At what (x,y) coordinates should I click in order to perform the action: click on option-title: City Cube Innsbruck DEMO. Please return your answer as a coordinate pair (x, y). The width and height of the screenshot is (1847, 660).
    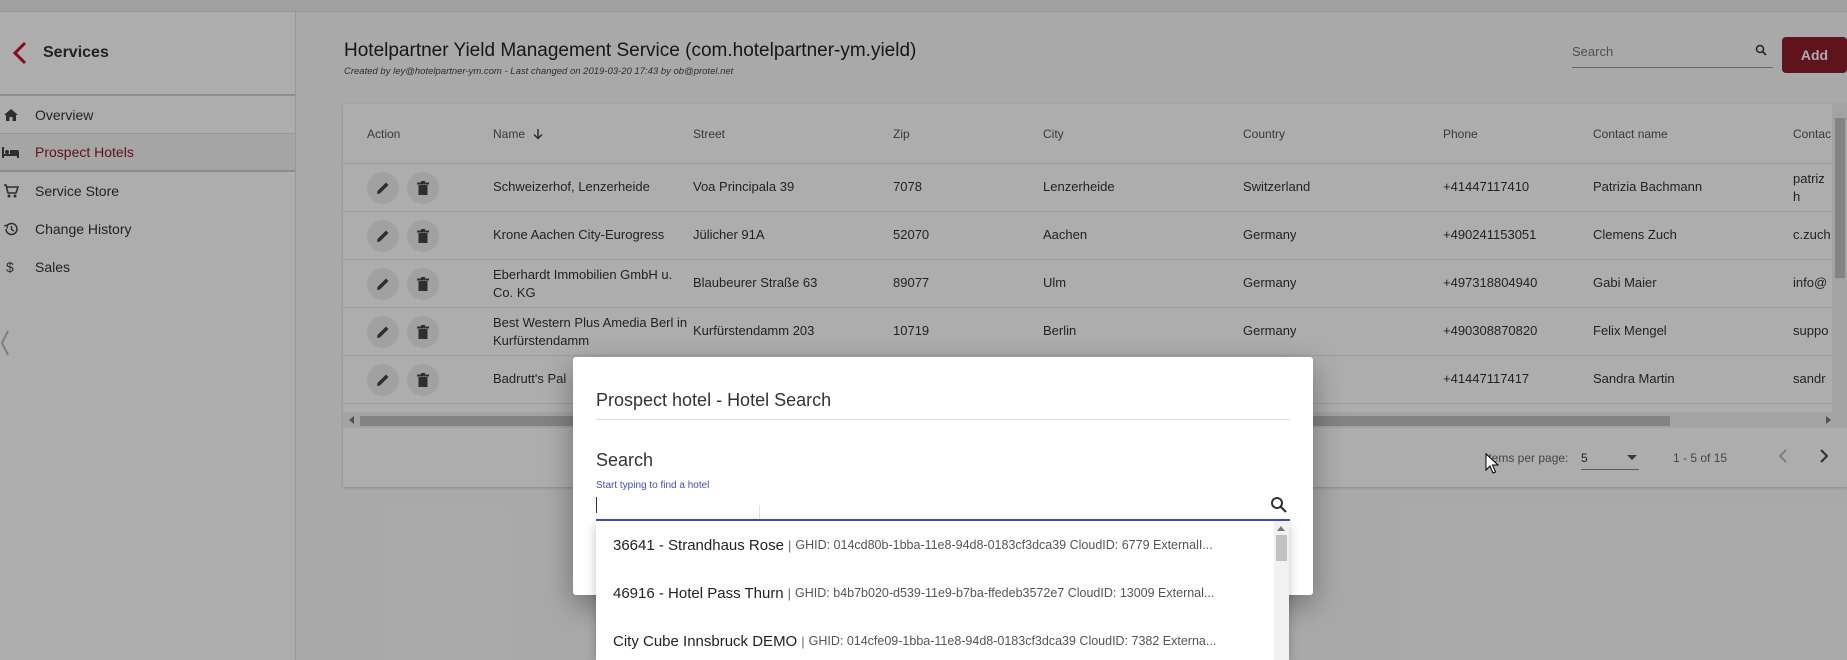
    Looking at the image, I should click on (705, 641).